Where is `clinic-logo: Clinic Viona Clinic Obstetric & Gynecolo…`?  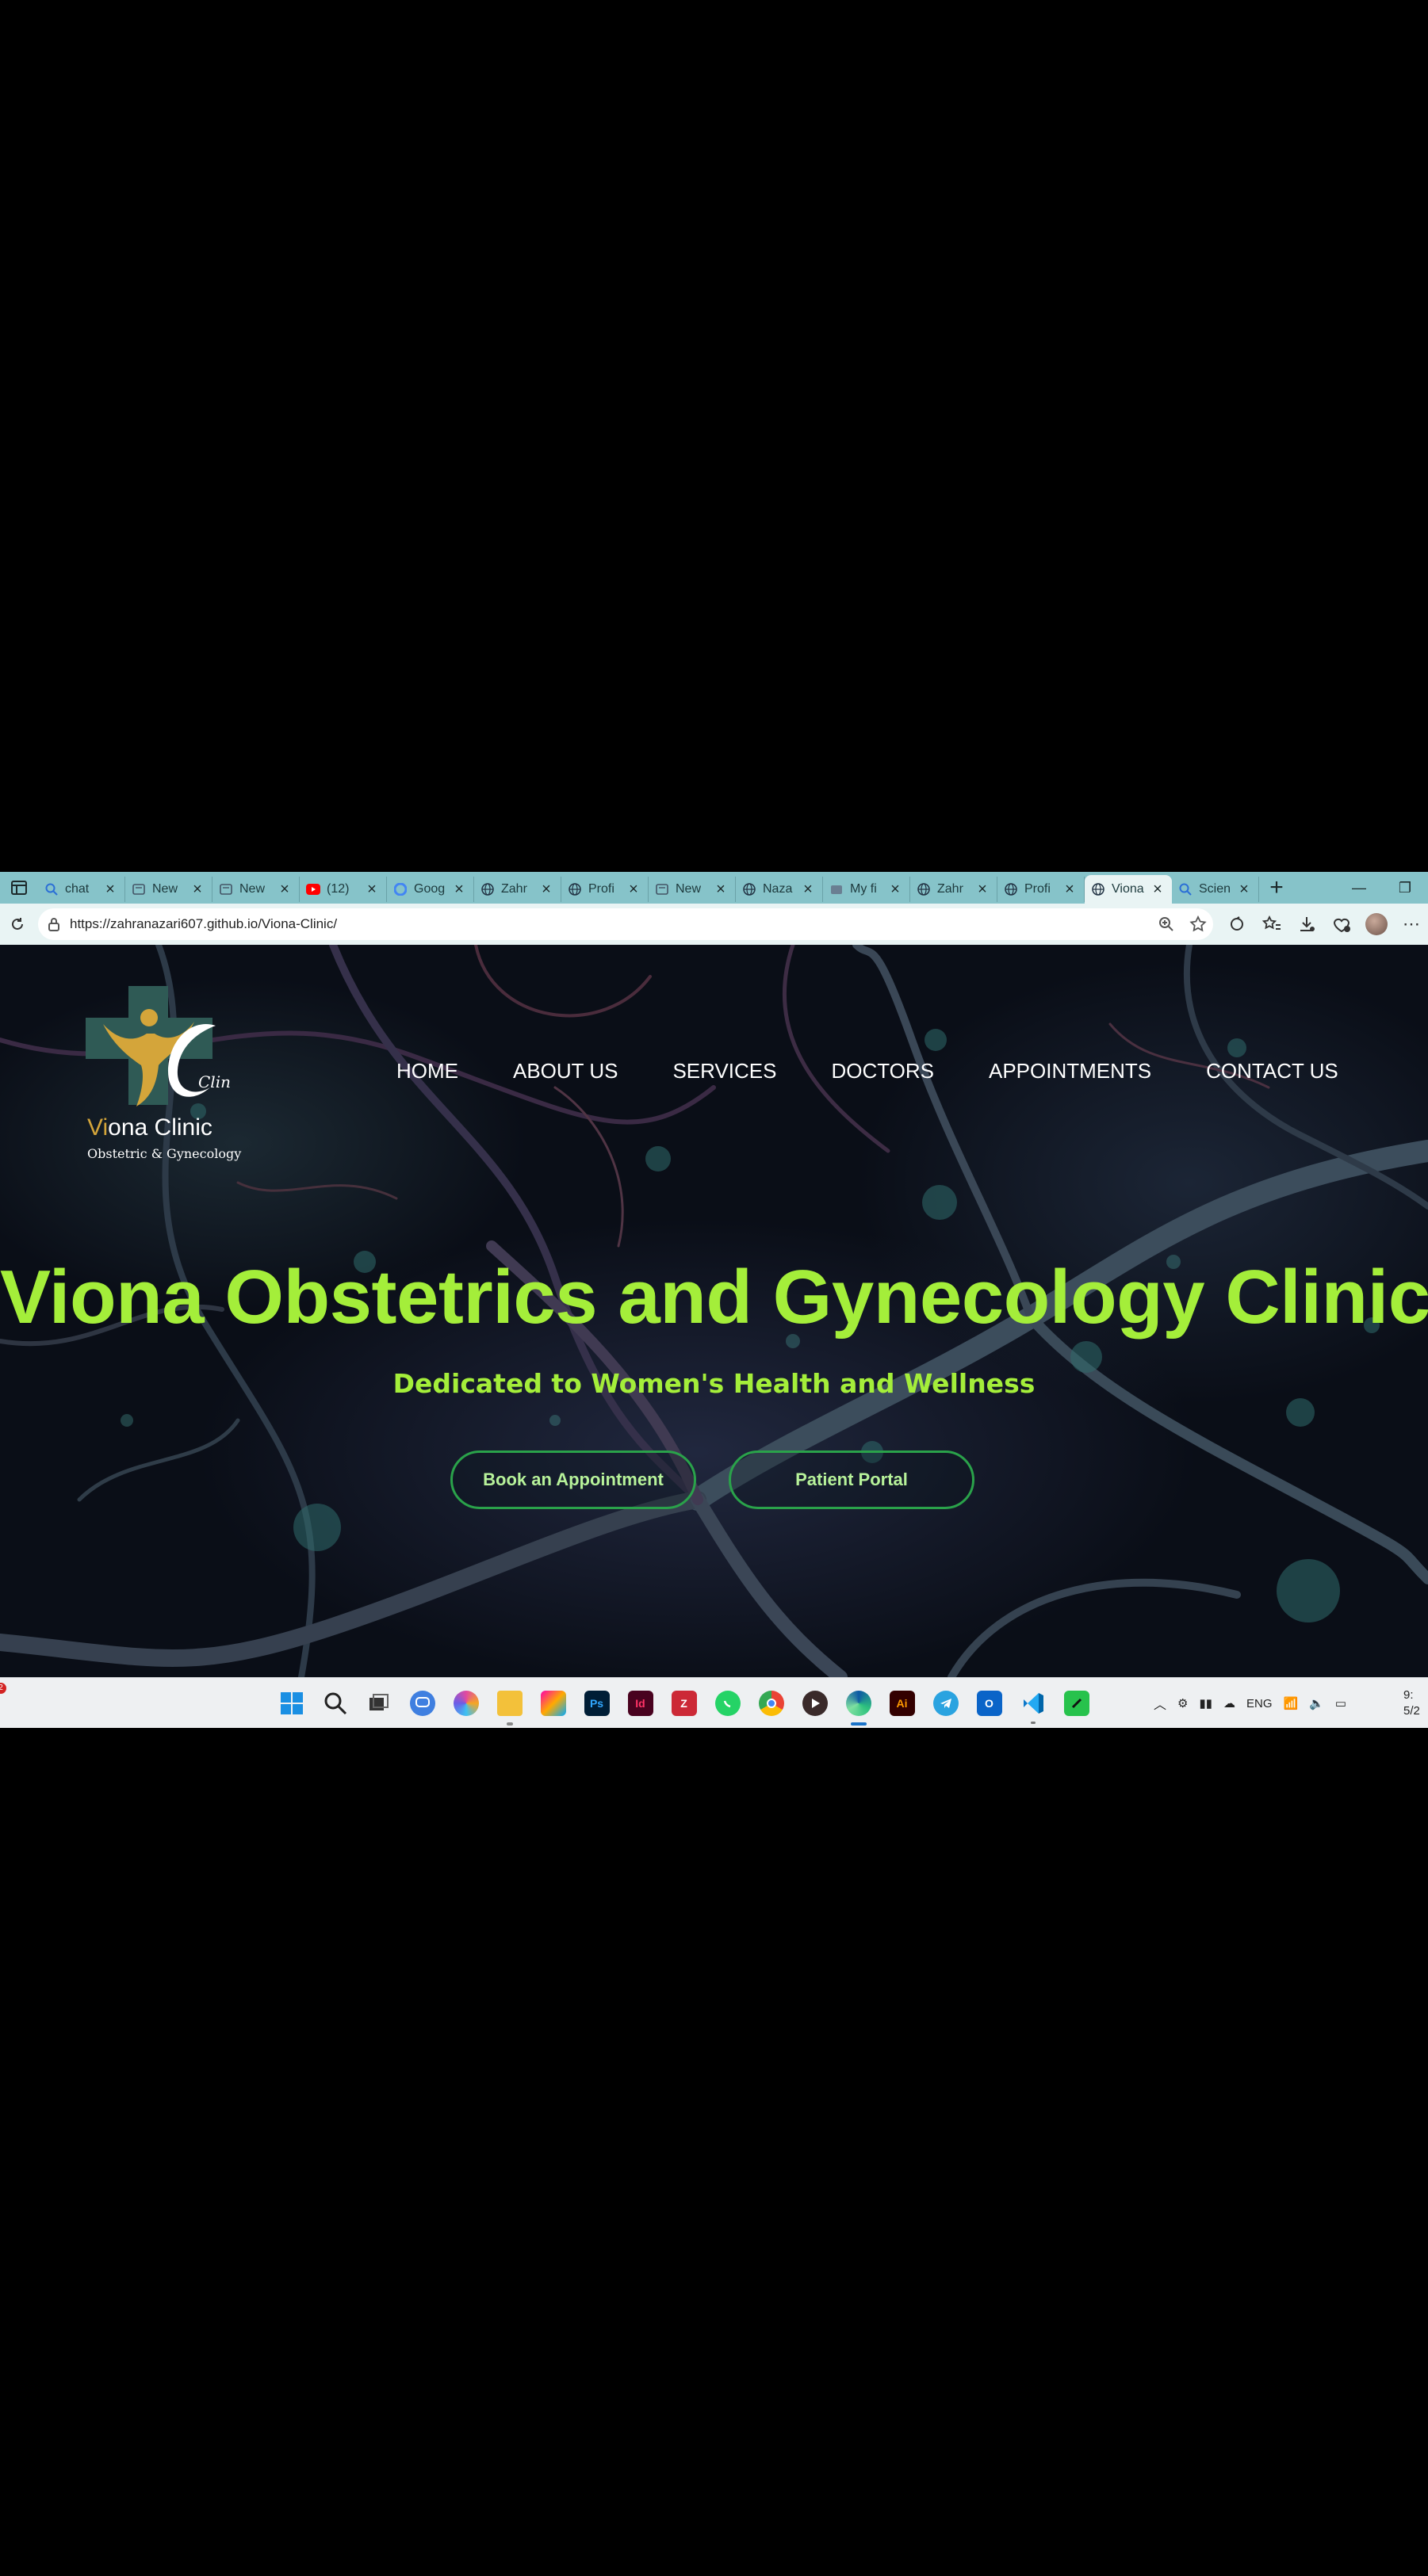 clinic-logo: Clinic Viona Clinic Obstetric & Gynecolo… is located at coordinates (162, 1077).